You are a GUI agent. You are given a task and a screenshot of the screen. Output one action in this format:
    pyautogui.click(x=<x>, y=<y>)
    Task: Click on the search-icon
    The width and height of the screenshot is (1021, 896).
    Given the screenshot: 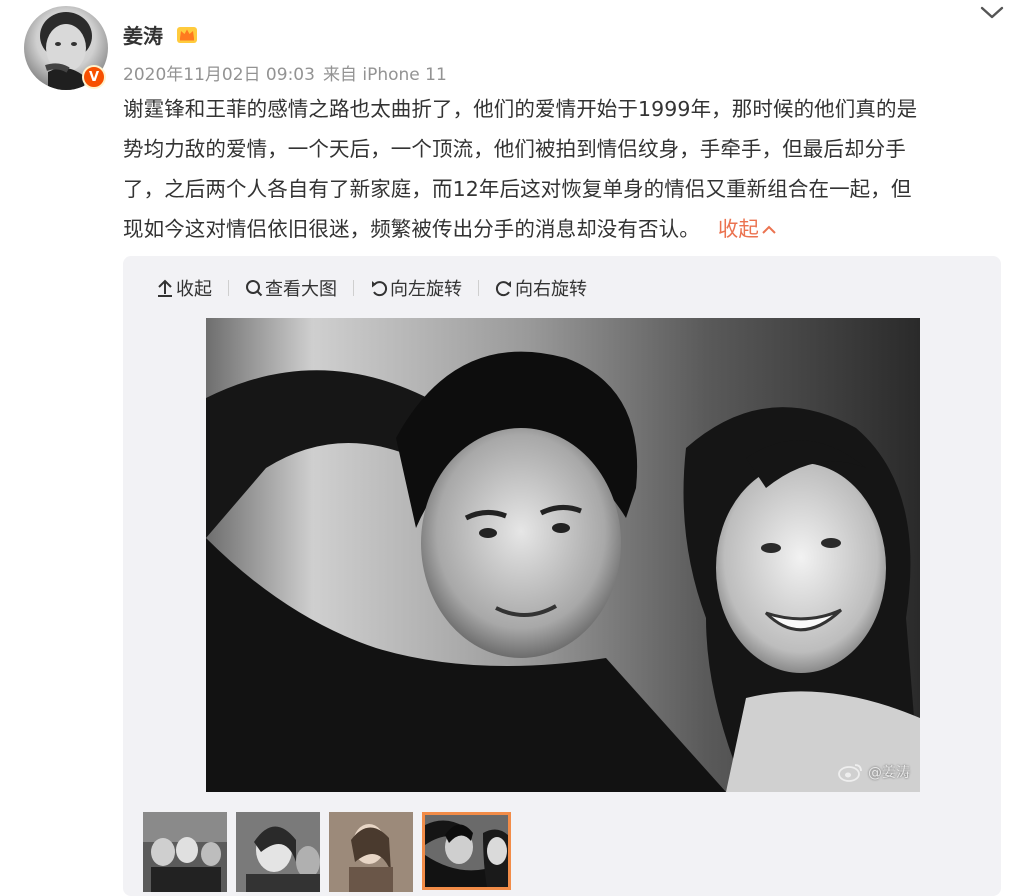 What is the action you would take?
    pyautogui.click(x=254, y=288)
    